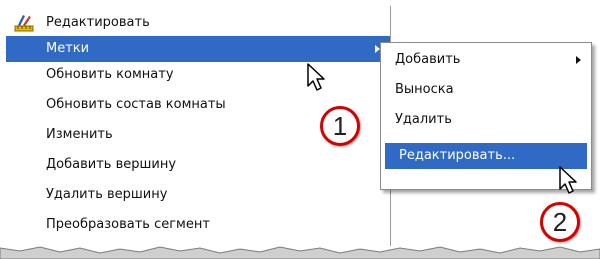  What do you see at coordinates (110, 74) in the screenshot?
I see `menu-item-label: Обновить комнату` at bounding box center [110, 74].